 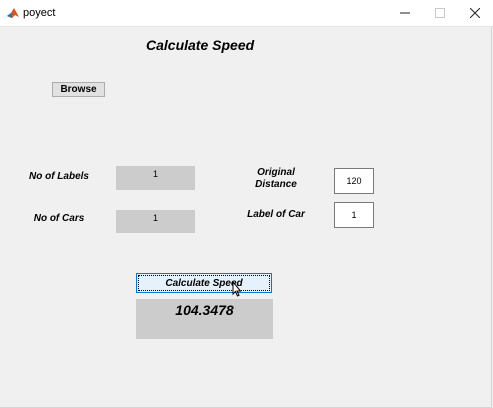 I want to click on minimize-icon, so click(x=405, y=13).